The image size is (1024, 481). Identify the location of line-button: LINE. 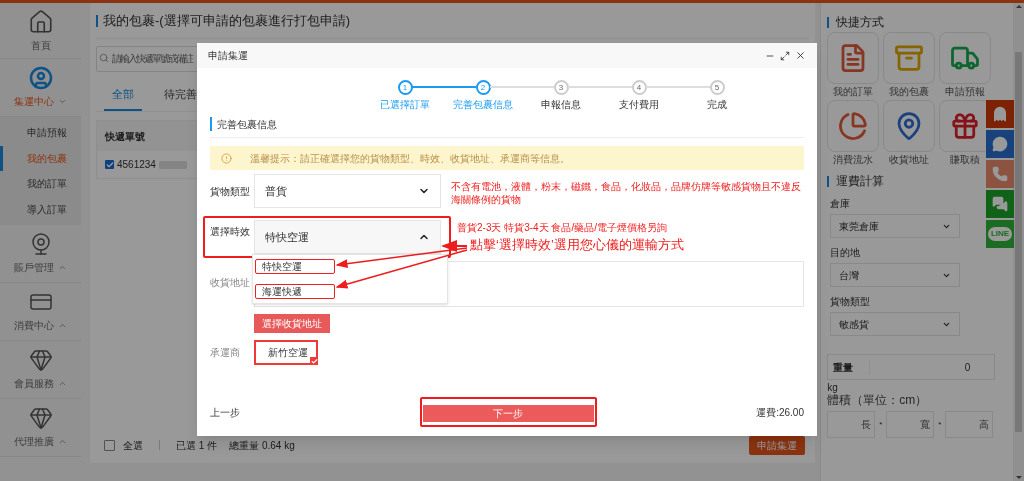
(1000, 234).